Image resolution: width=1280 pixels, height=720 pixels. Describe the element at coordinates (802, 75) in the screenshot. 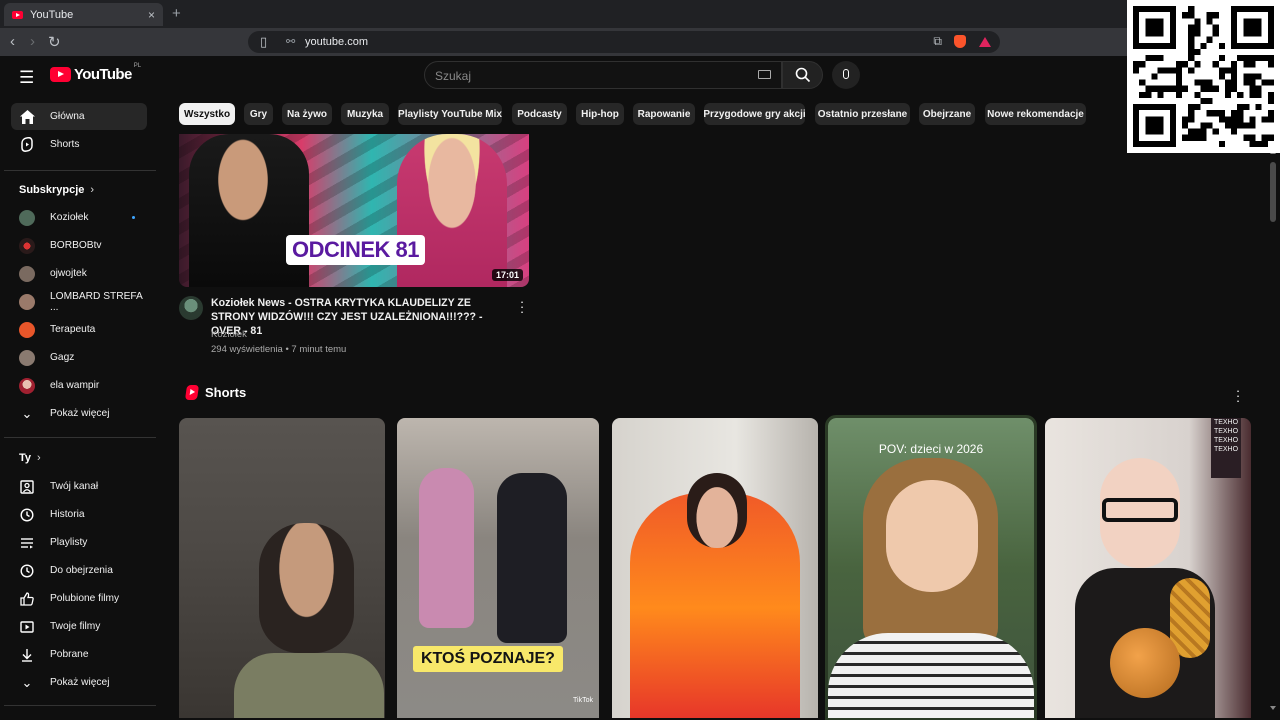

I see `search-button` at that location.